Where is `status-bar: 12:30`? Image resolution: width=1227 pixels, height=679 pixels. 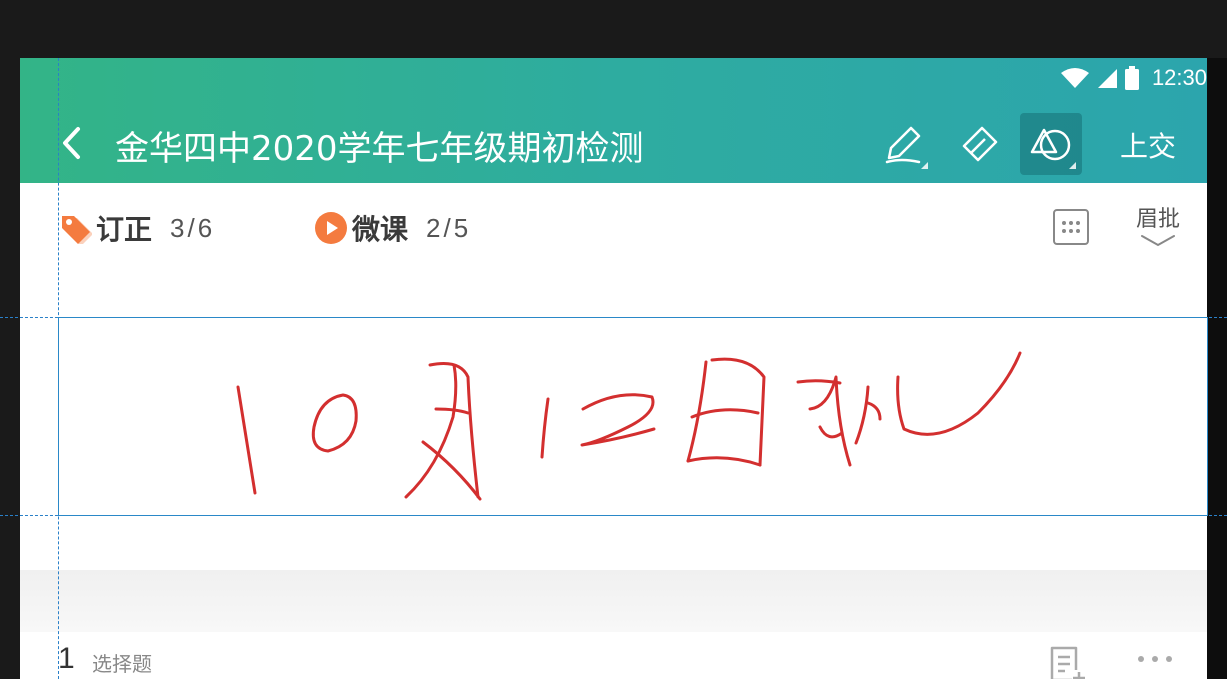
status-bar: 12:30 is located at coordinates (1133, 78).